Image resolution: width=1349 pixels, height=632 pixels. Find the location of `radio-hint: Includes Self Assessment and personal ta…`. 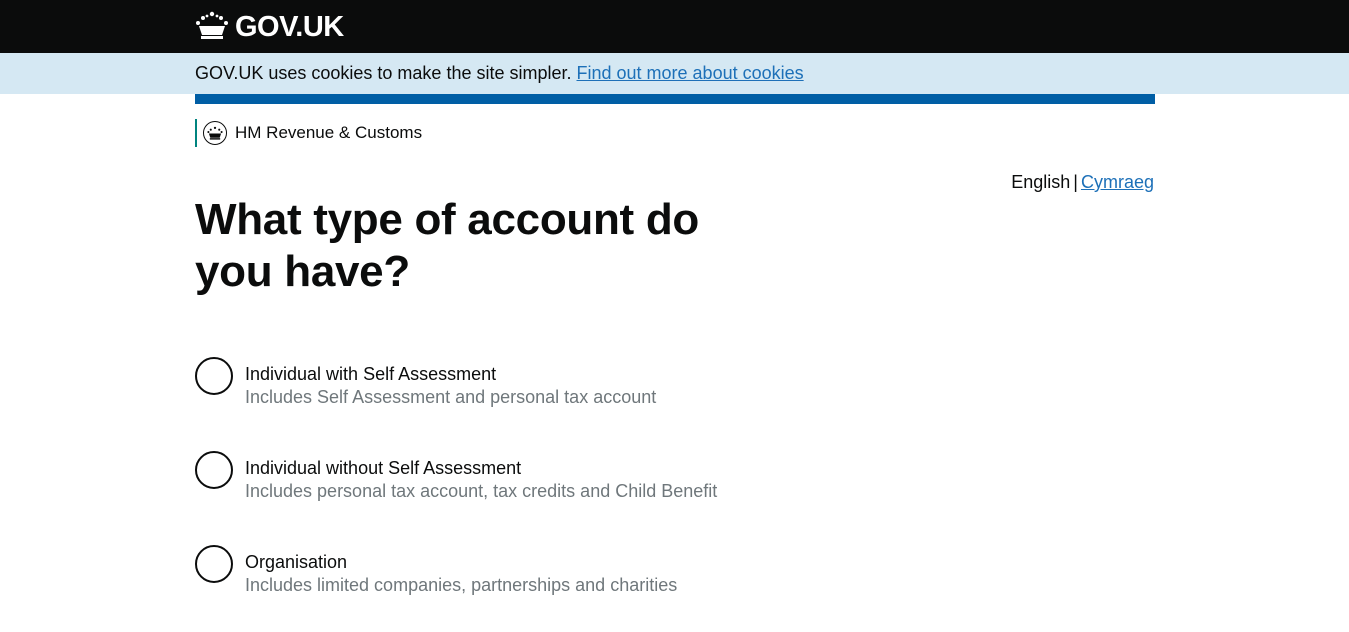

radio-hint: Includes Self Assessment and personal ta… is located at coordinates (451, 397).